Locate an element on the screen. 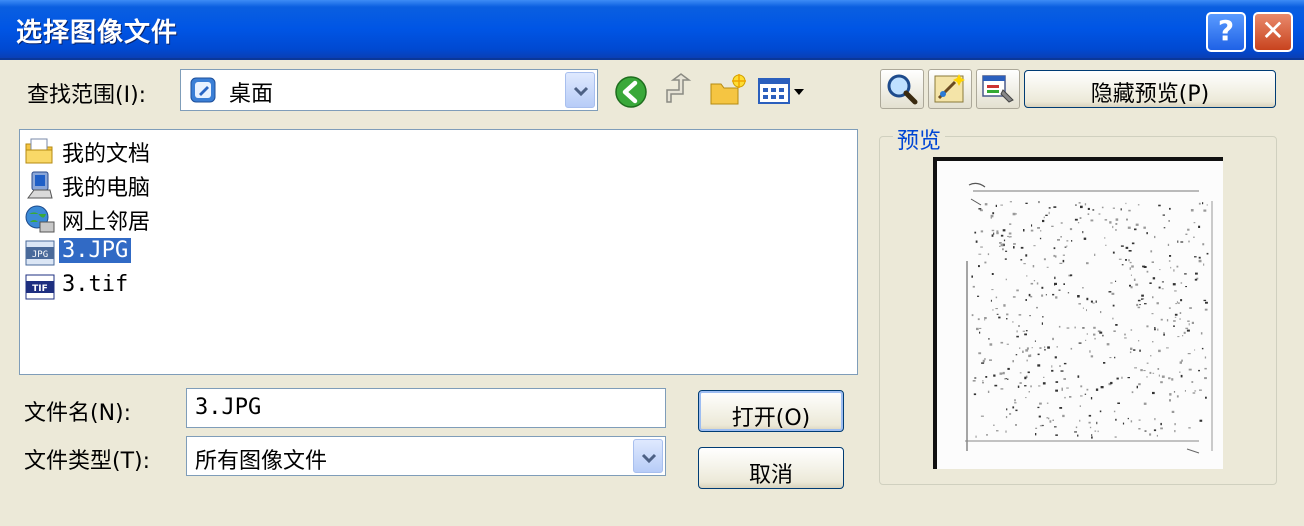 The image size is (1304, 526). close-button: ✕ is located at coordinates (1273, 32).